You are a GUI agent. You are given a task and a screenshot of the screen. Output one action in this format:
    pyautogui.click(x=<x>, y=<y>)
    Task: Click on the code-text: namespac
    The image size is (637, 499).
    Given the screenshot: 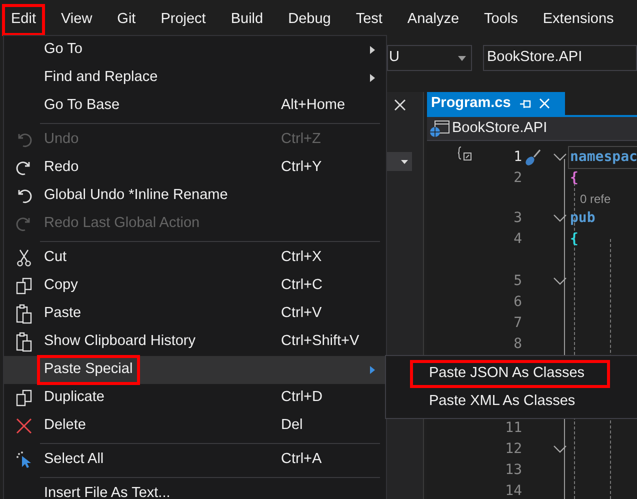 What is the action you would take?
    pyautogui.click(x=602, y=157)
    